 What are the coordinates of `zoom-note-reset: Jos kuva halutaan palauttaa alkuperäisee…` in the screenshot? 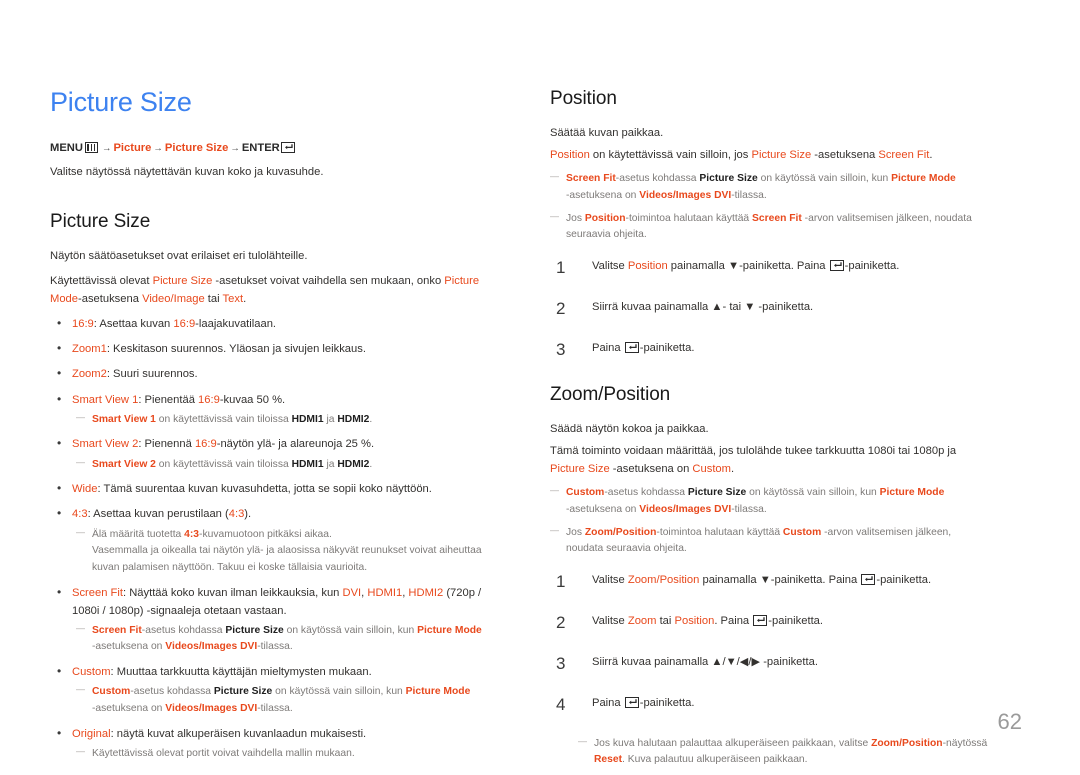 It's located at (784, 751).